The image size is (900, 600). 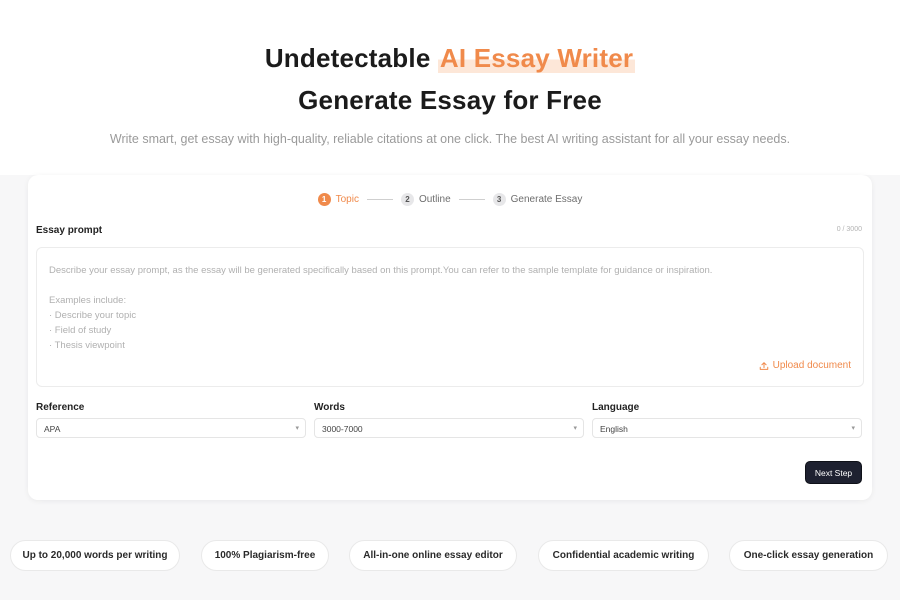 I want to click on step-outline: 2 Outline, so click(x=425, y=199).